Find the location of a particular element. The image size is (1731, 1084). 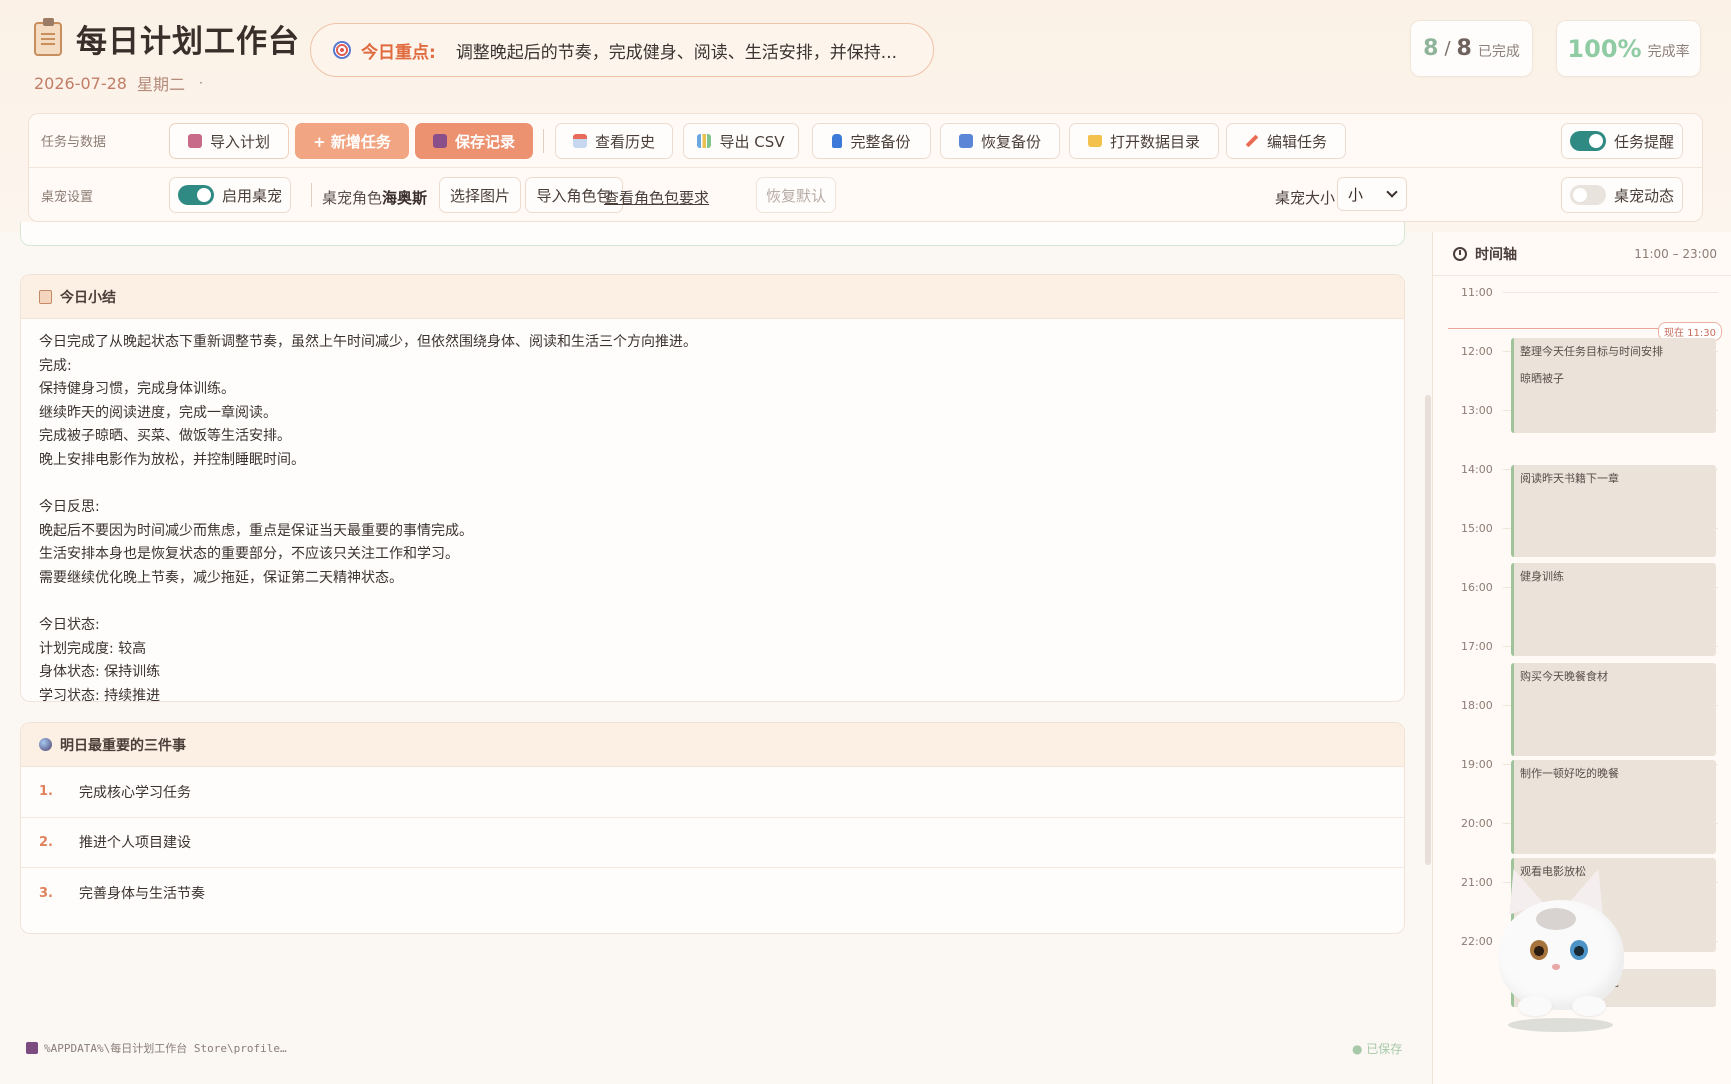

import-role-pack-label: 导入角色包 is located at coordinates (574, 195).